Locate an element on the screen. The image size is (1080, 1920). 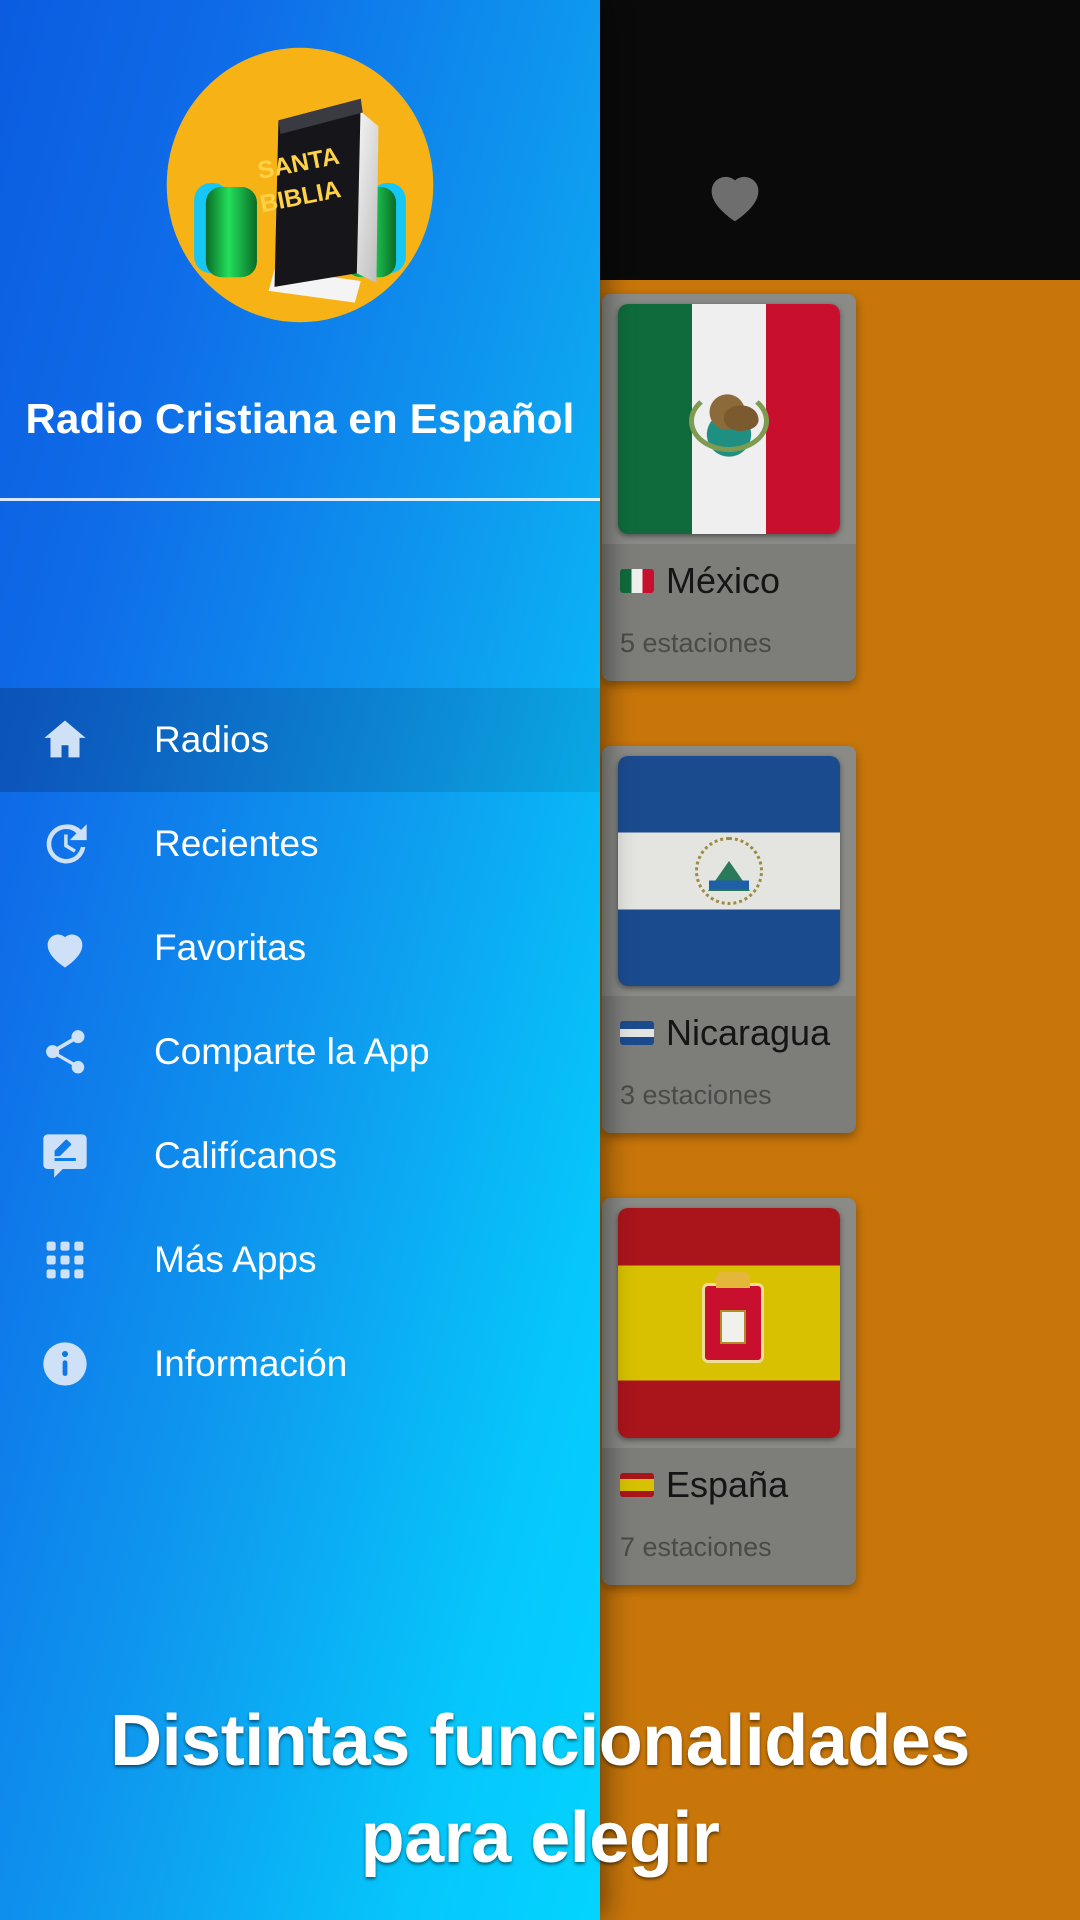
sidebar-item-recientes: Recientes is located at coordinates (300, 844).